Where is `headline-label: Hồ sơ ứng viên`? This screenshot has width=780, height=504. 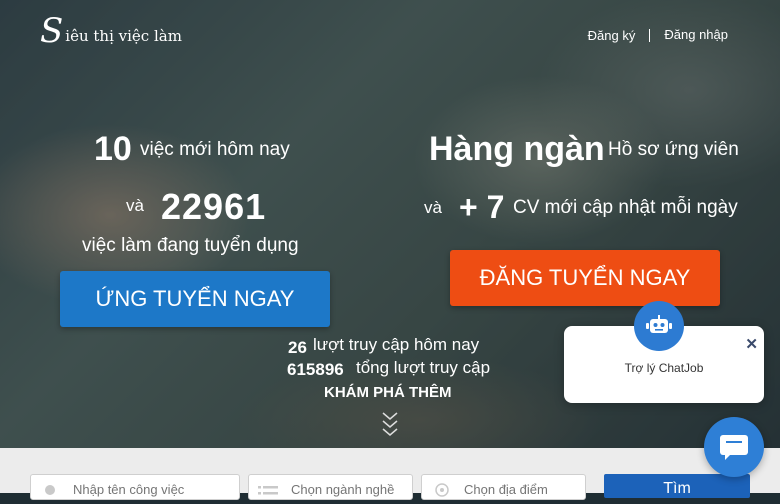 headline-label: Hồ sơ ứng viên is located at coordinates (673, 149).